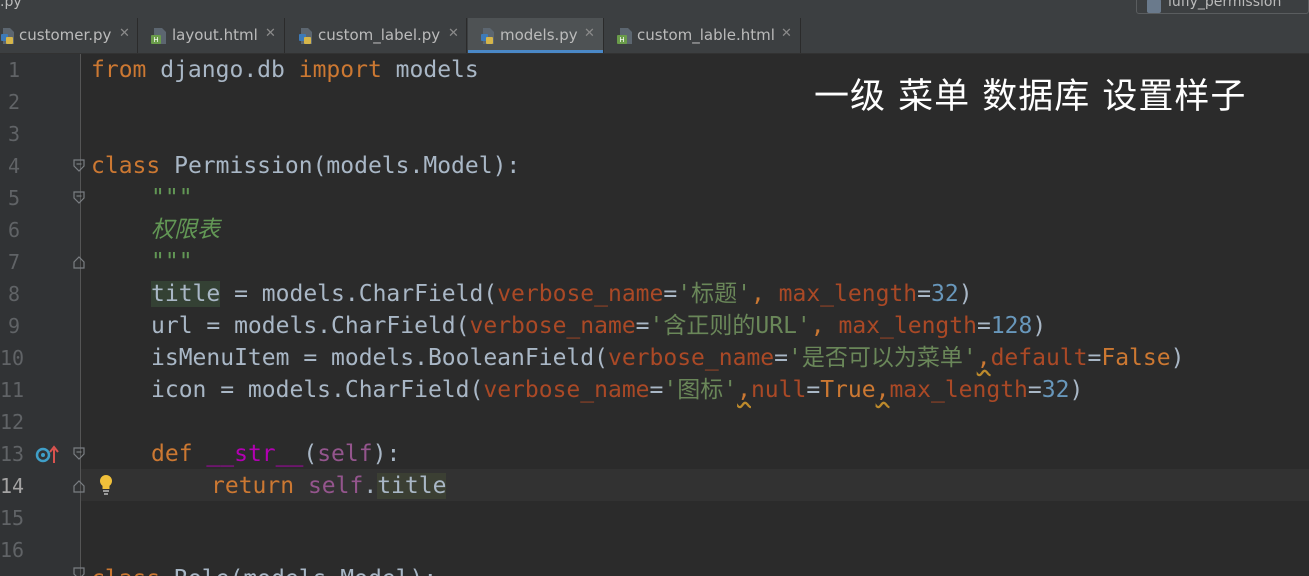 The image size is (1309, 576). I want to click on keyword: True, so click(848, 390).